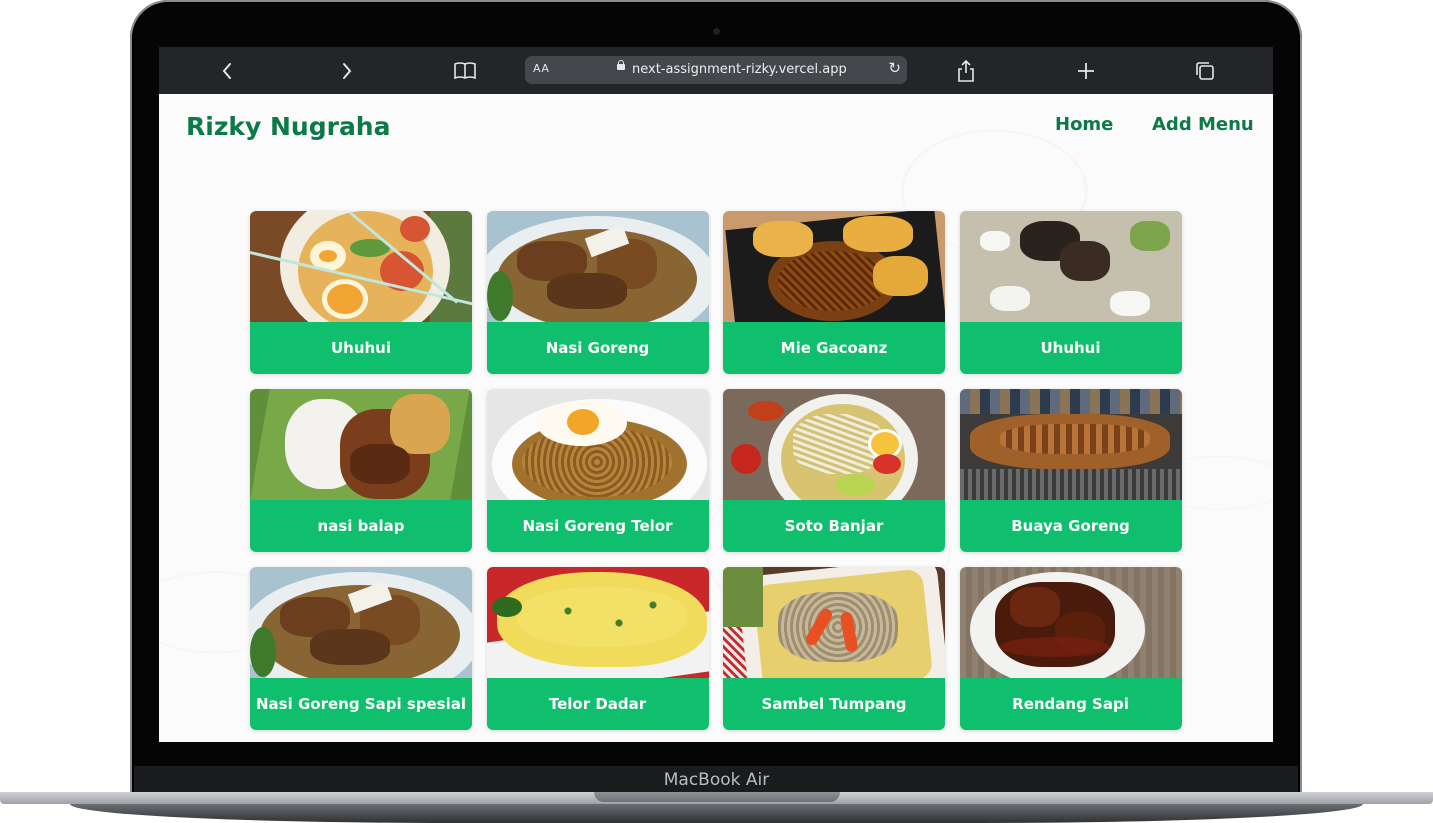 This screenshot has height=823, width=1433. Describe the element at coordinates (288, 126) in the screenshot. I see `brand-logo: Rizky Nugraha` at that location.